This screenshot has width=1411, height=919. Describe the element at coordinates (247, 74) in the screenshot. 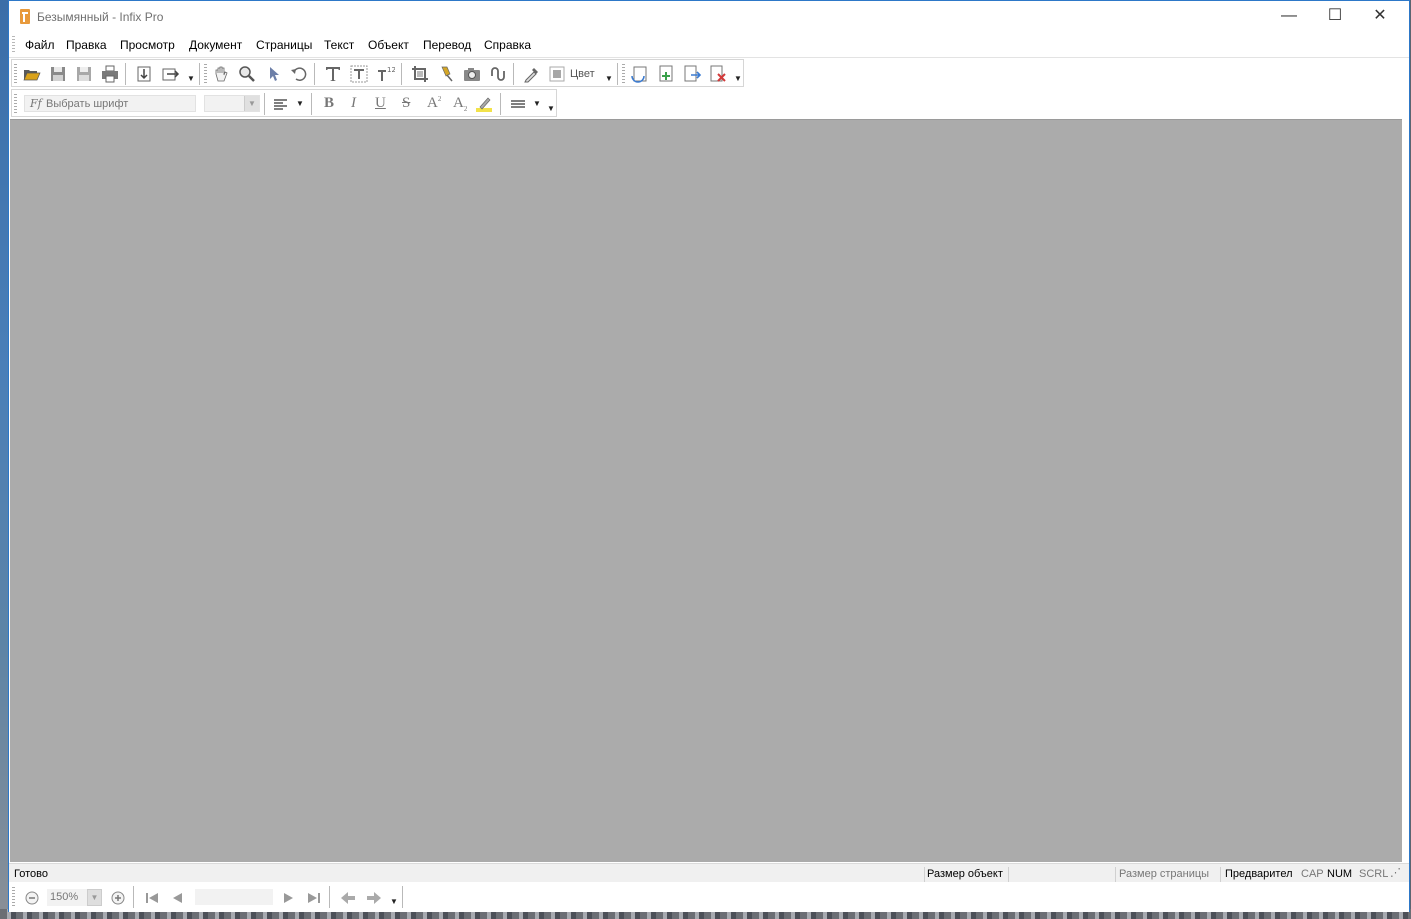

I see `zoom-tool-icon` at that location.